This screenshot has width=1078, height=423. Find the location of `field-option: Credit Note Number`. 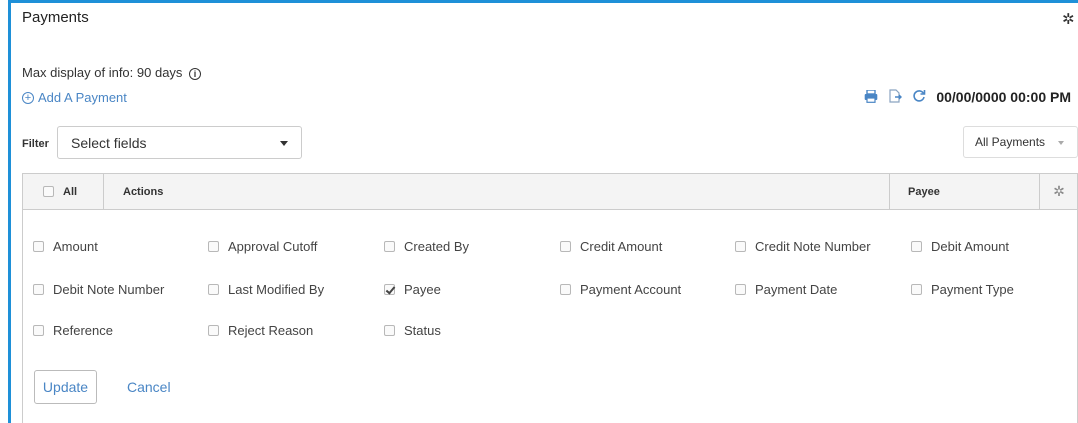

field-option: Credit Note Number is located at coordinates (803, 246).